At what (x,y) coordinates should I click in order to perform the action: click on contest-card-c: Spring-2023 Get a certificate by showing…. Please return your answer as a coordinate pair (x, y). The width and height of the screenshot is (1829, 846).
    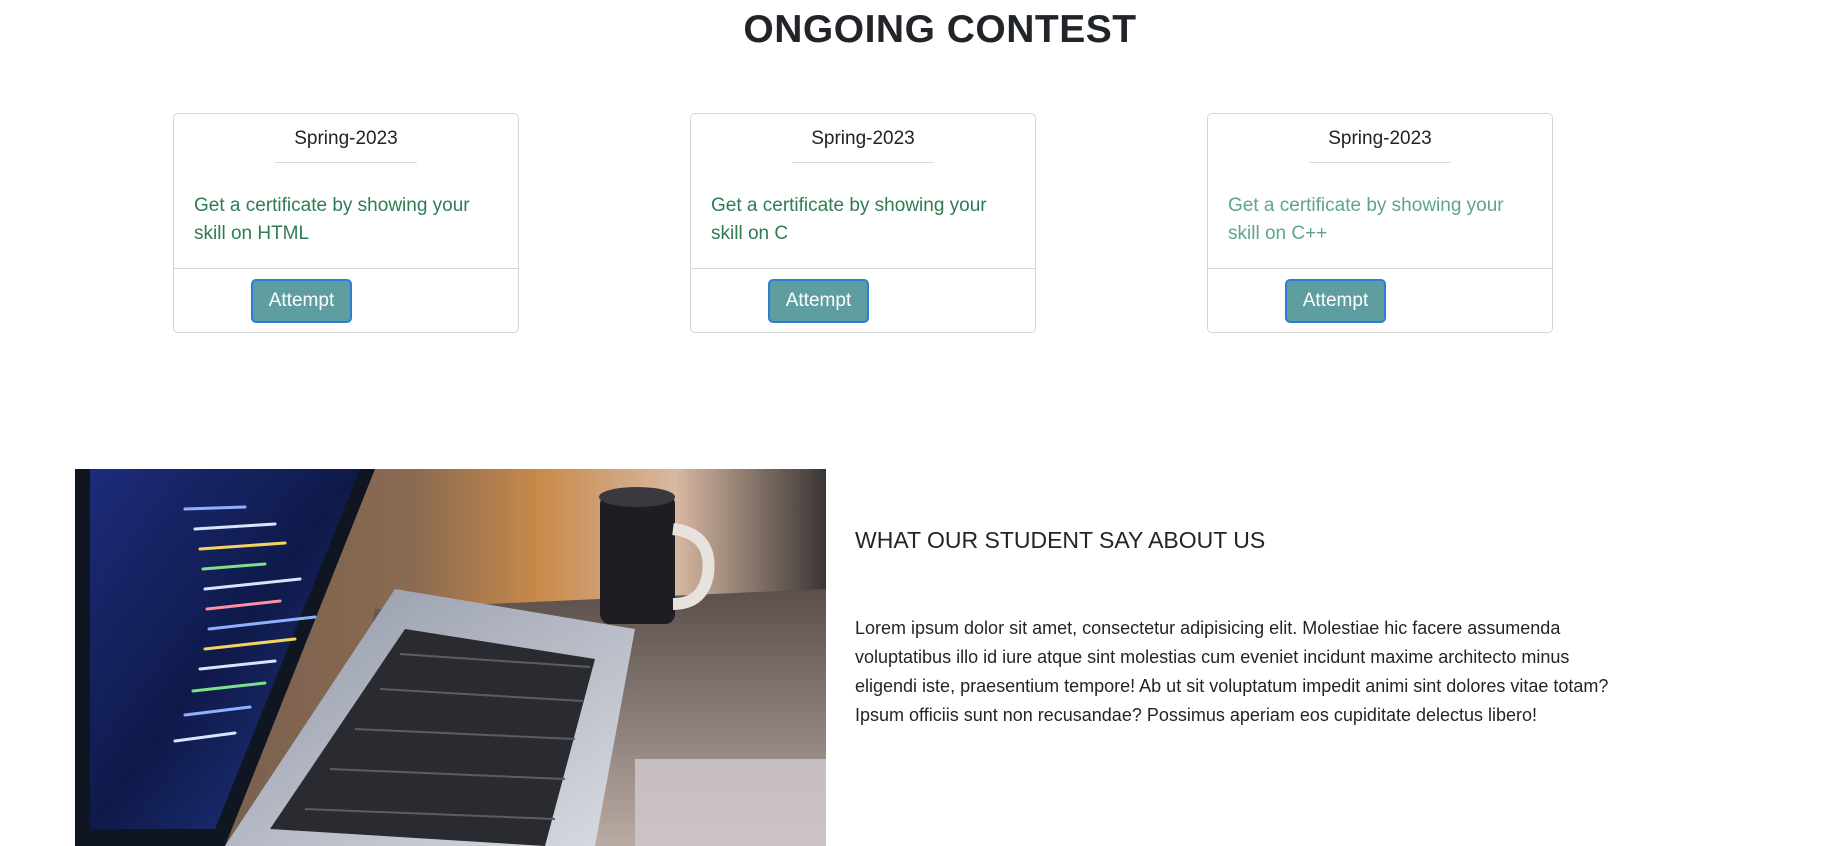
    Looking at the image, I should click on (863, 223).